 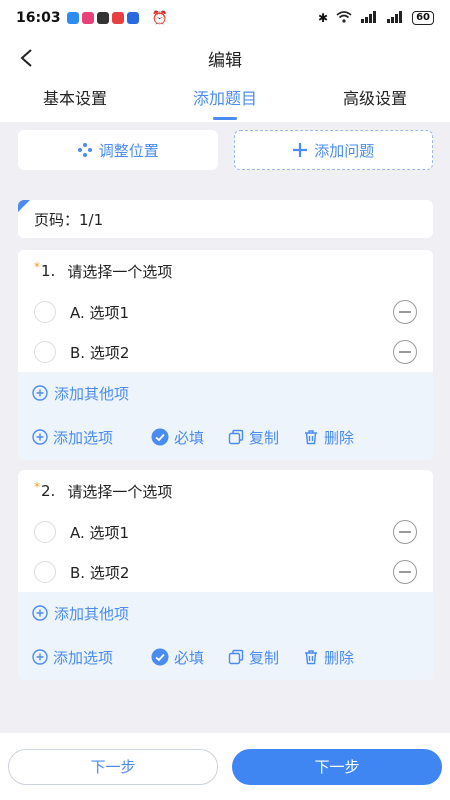 I want to click on adjust-position-label: 调整位置, so click(x=128, y=150).